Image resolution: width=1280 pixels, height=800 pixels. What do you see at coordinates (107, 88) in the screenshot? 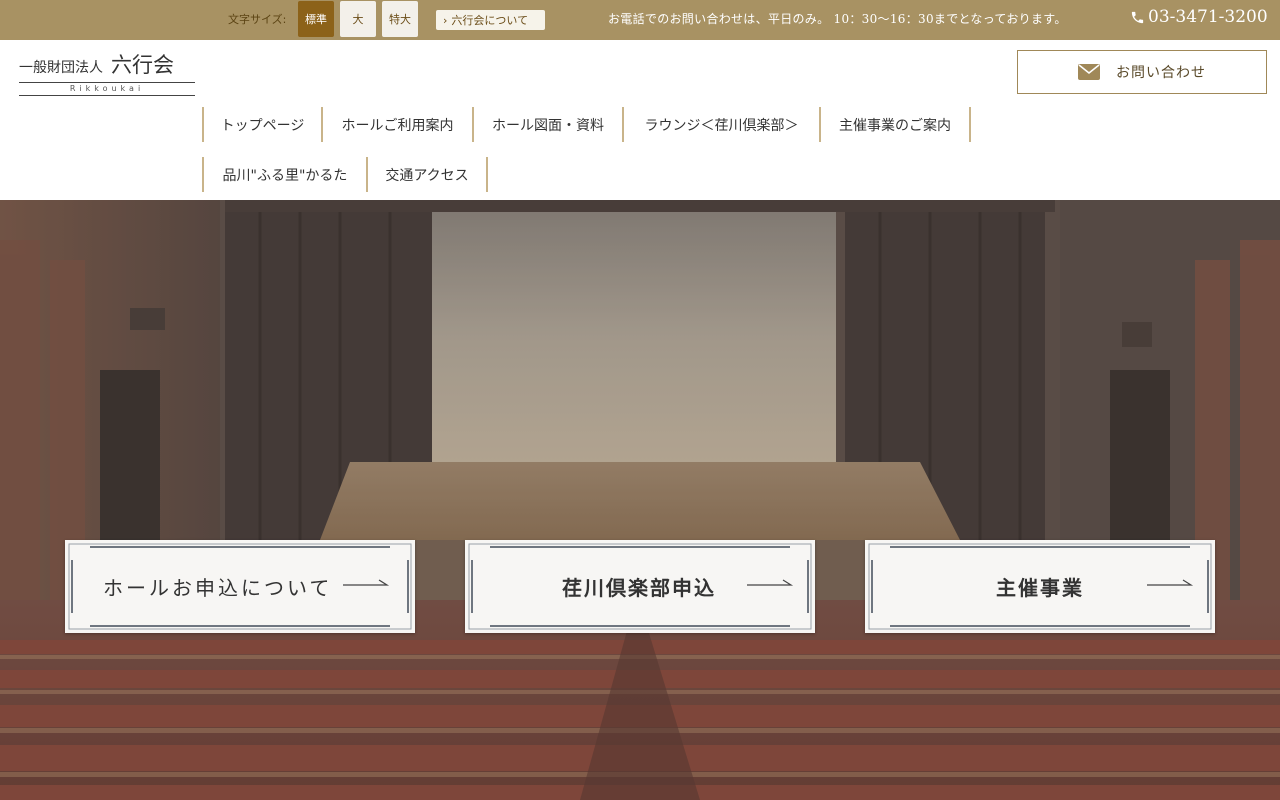
I see `logo-romaji: Rikkoukai` at bounding box center [107, 88].